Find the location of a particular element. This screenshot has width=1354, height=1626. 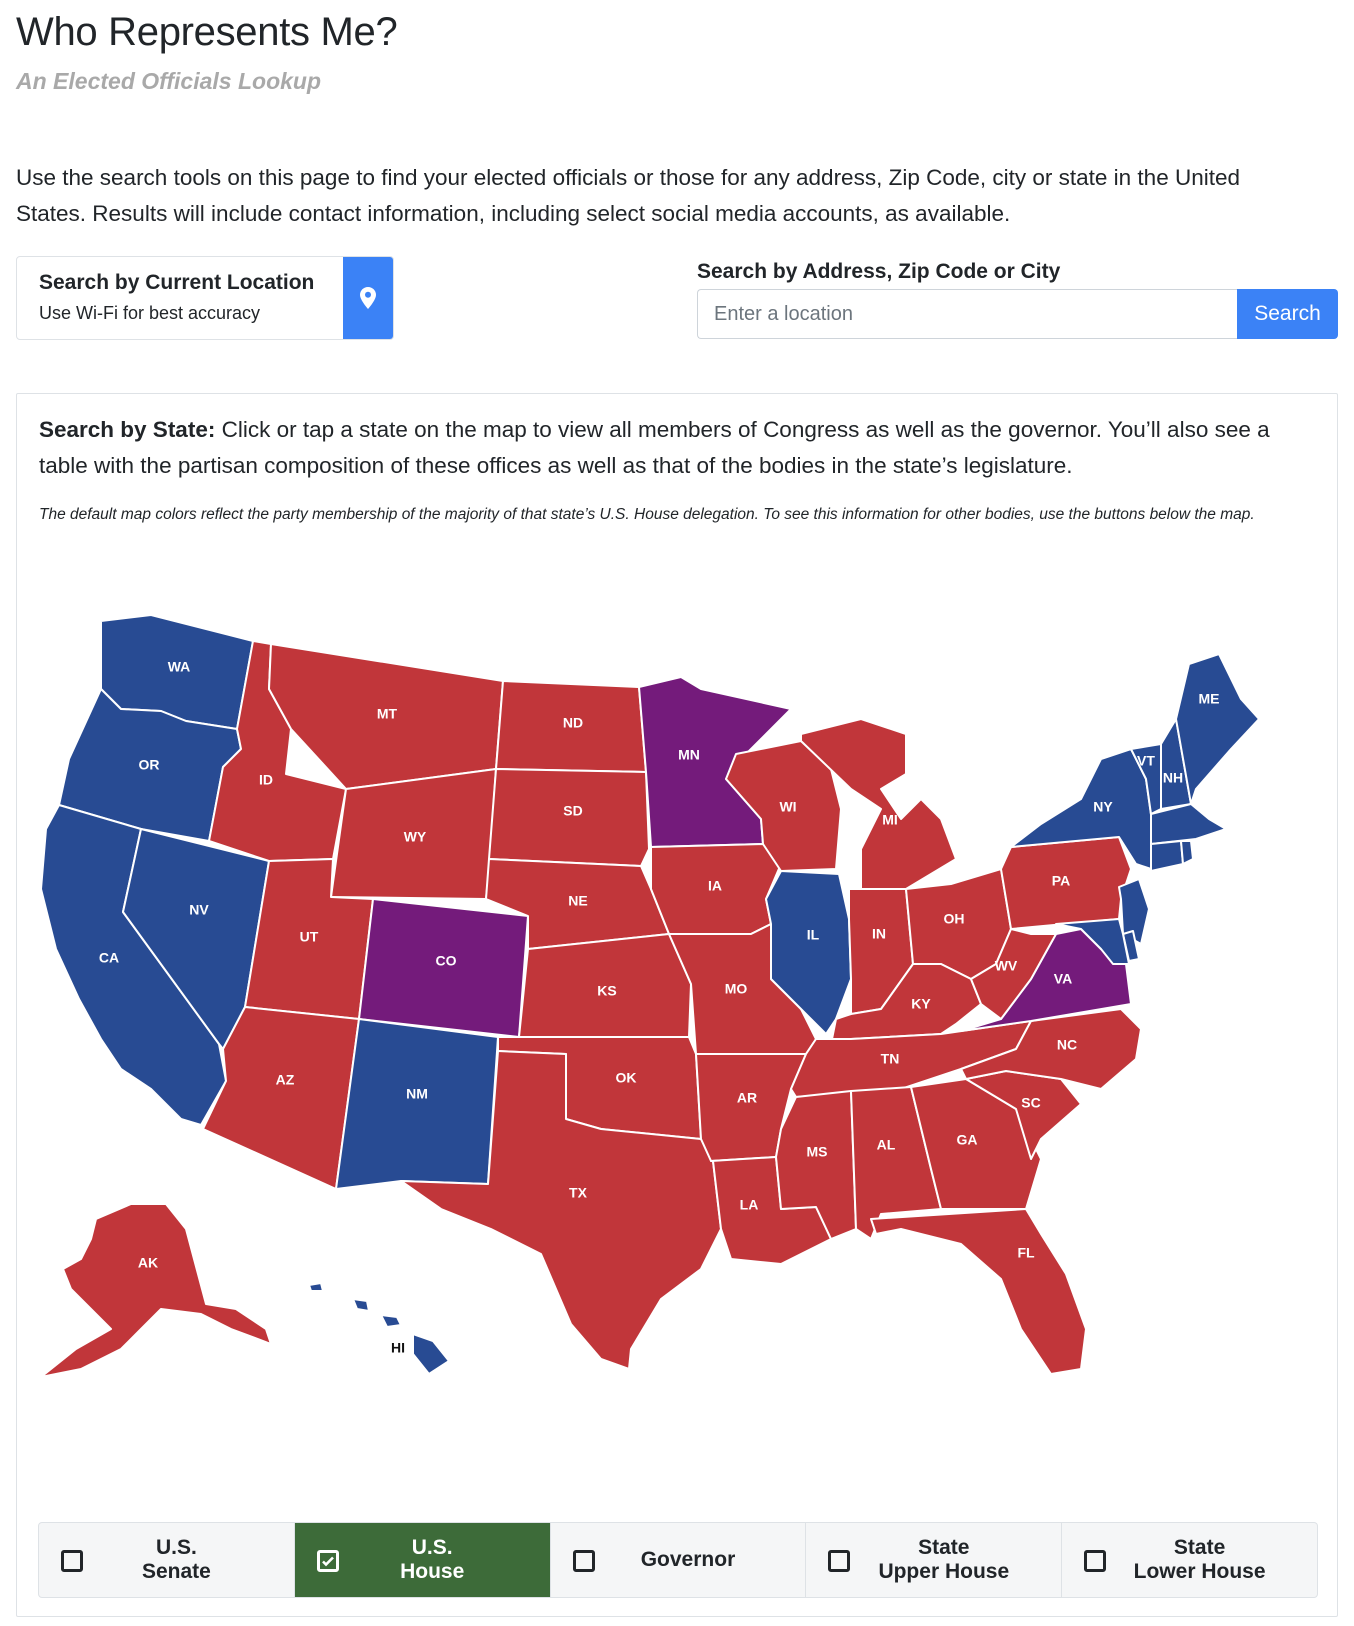

state-label-co: CO is located at coordinates (446, 961).